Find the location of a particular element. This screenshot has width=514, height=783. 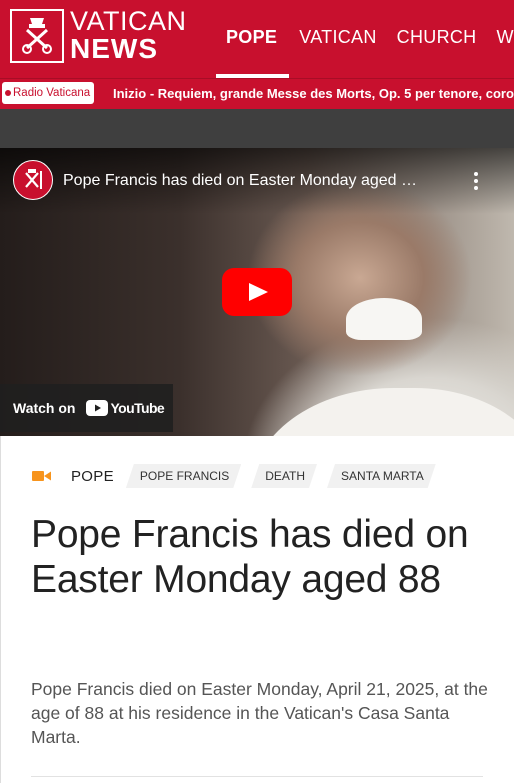

watch-on-label: Watch on is located at coordinates (44, 408).